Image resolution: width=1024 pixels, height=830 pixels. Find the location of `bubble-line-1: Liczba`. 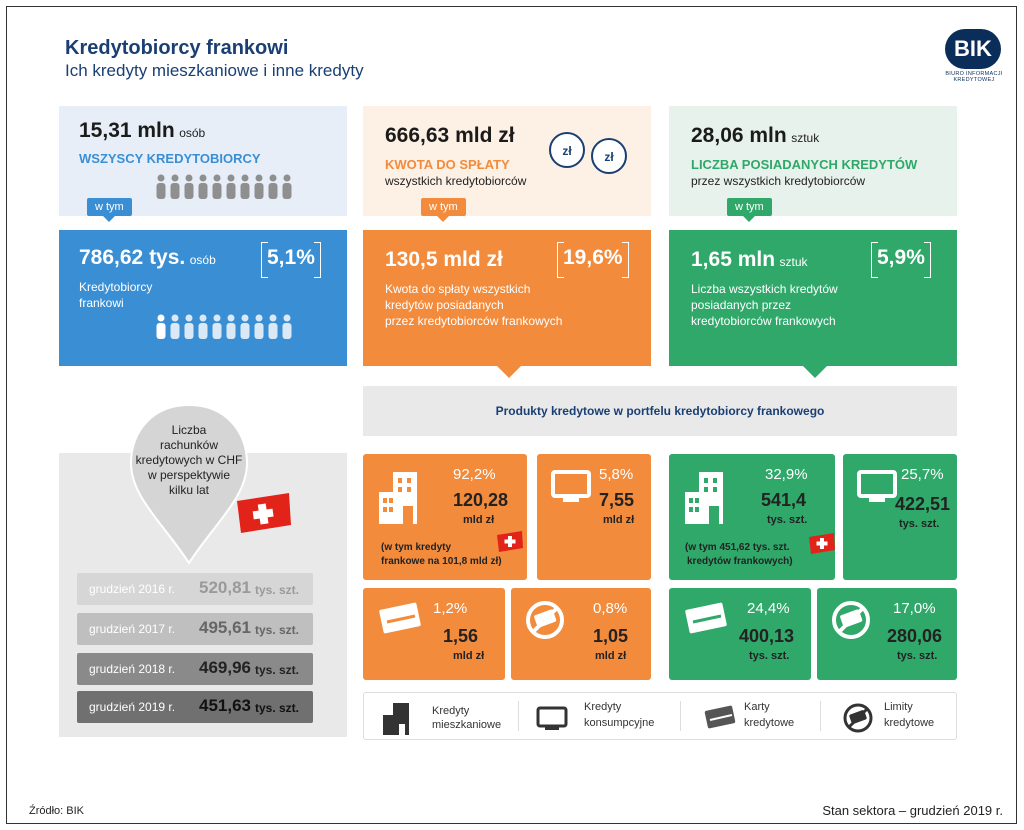

bubble-line-1: Liczba is located at coordinates (189, 430).